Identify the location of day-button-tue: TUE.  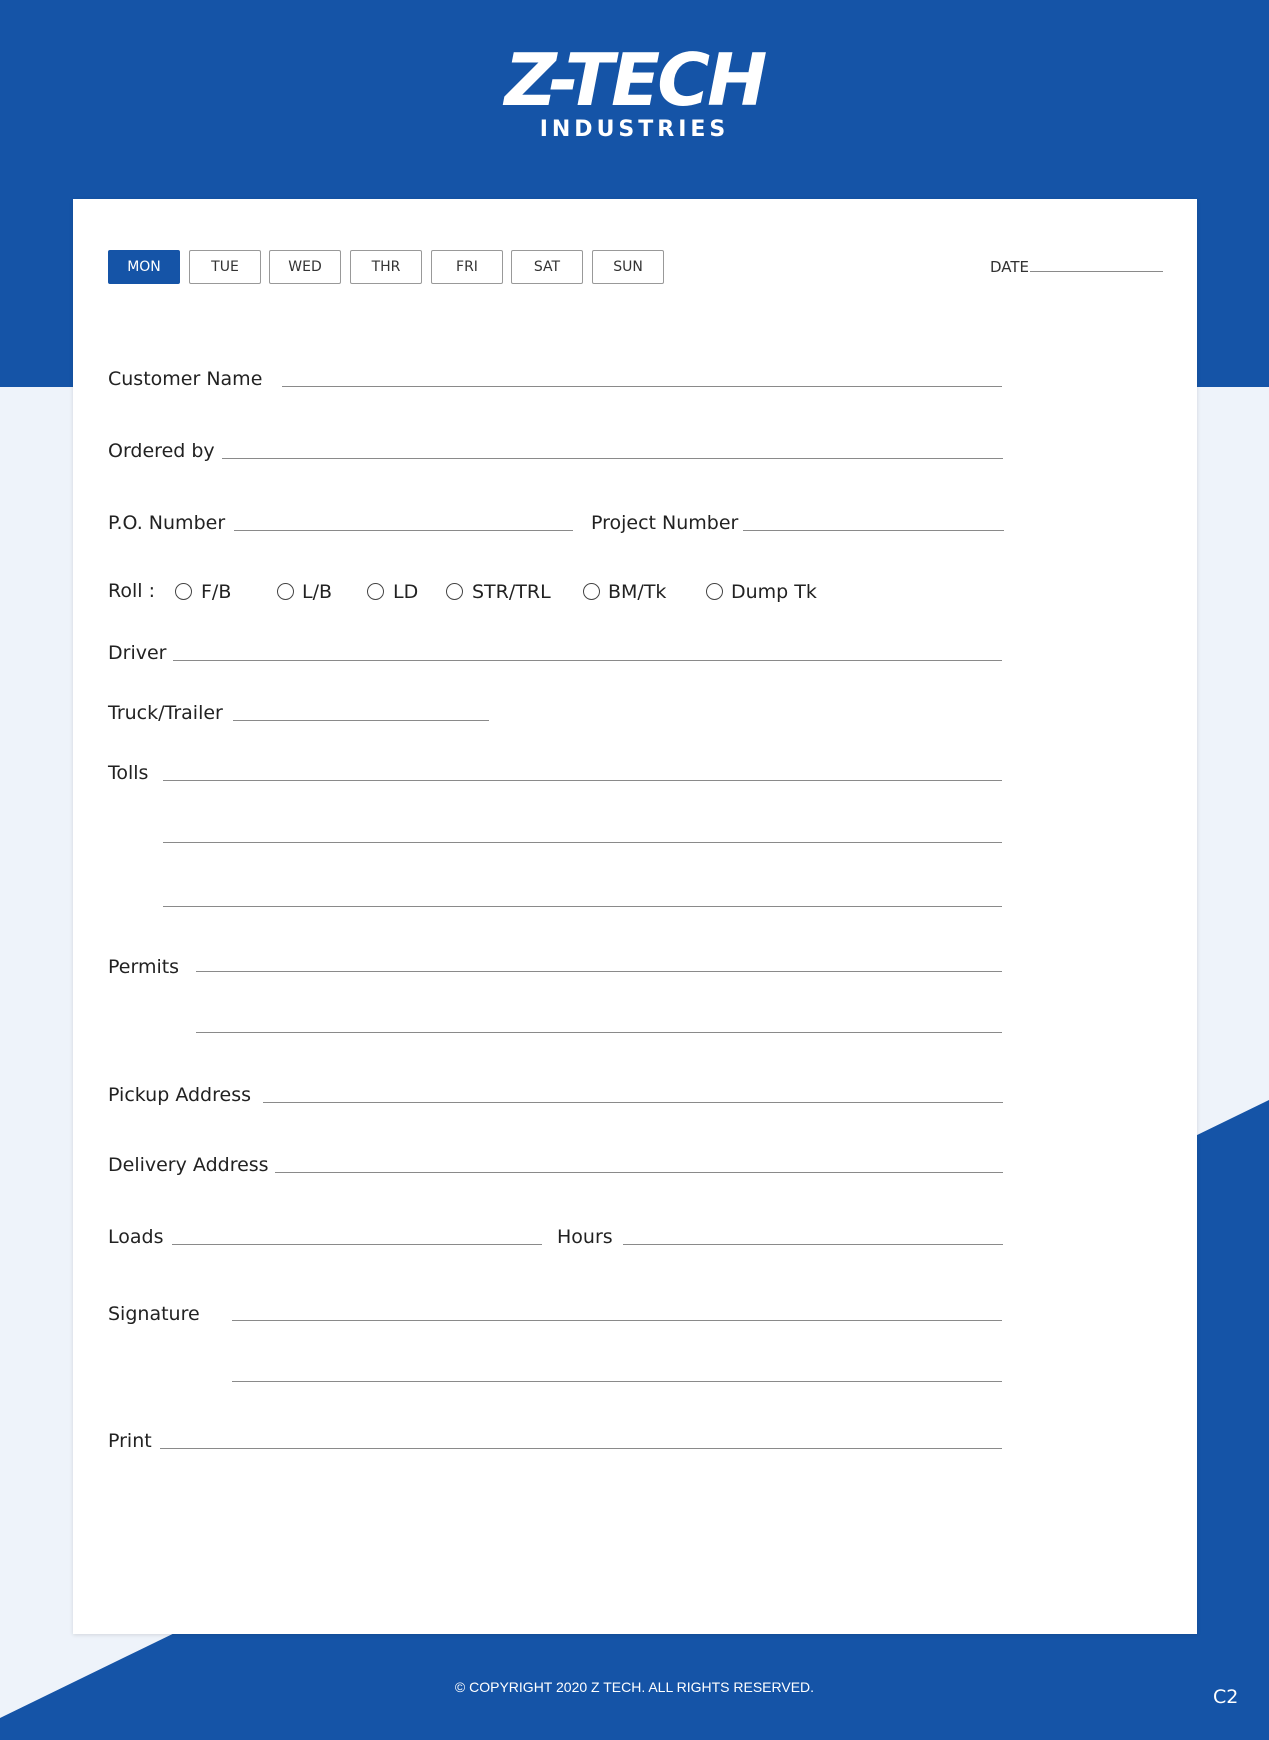
(225, 267).